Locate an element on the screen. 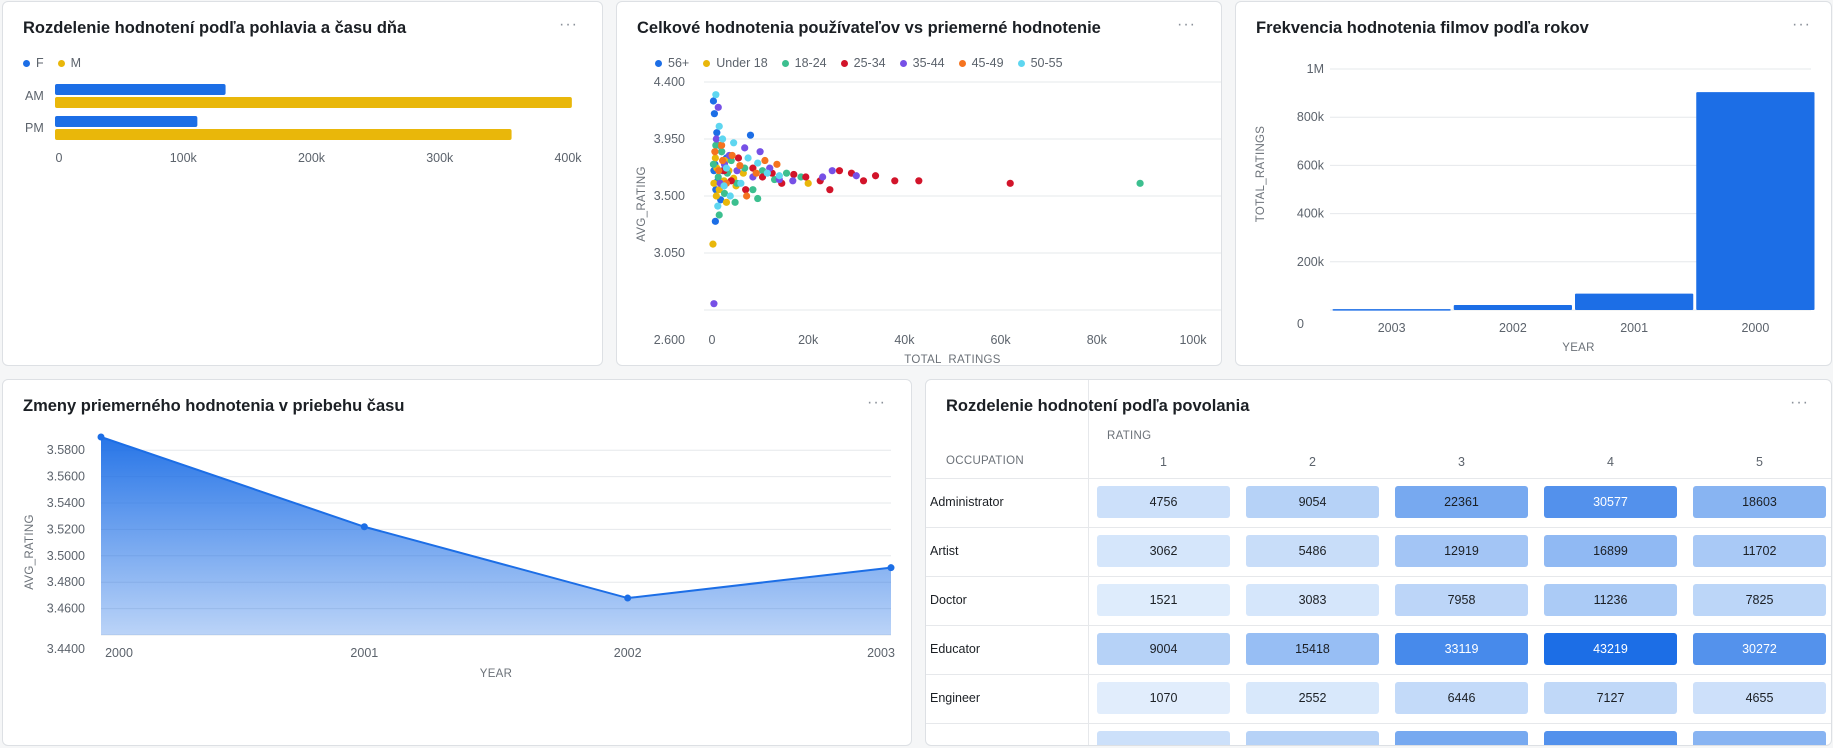 The height and width of the screenshot is (748, 1833). legend-item: 50-55 is located at coordinates (1040, 63).